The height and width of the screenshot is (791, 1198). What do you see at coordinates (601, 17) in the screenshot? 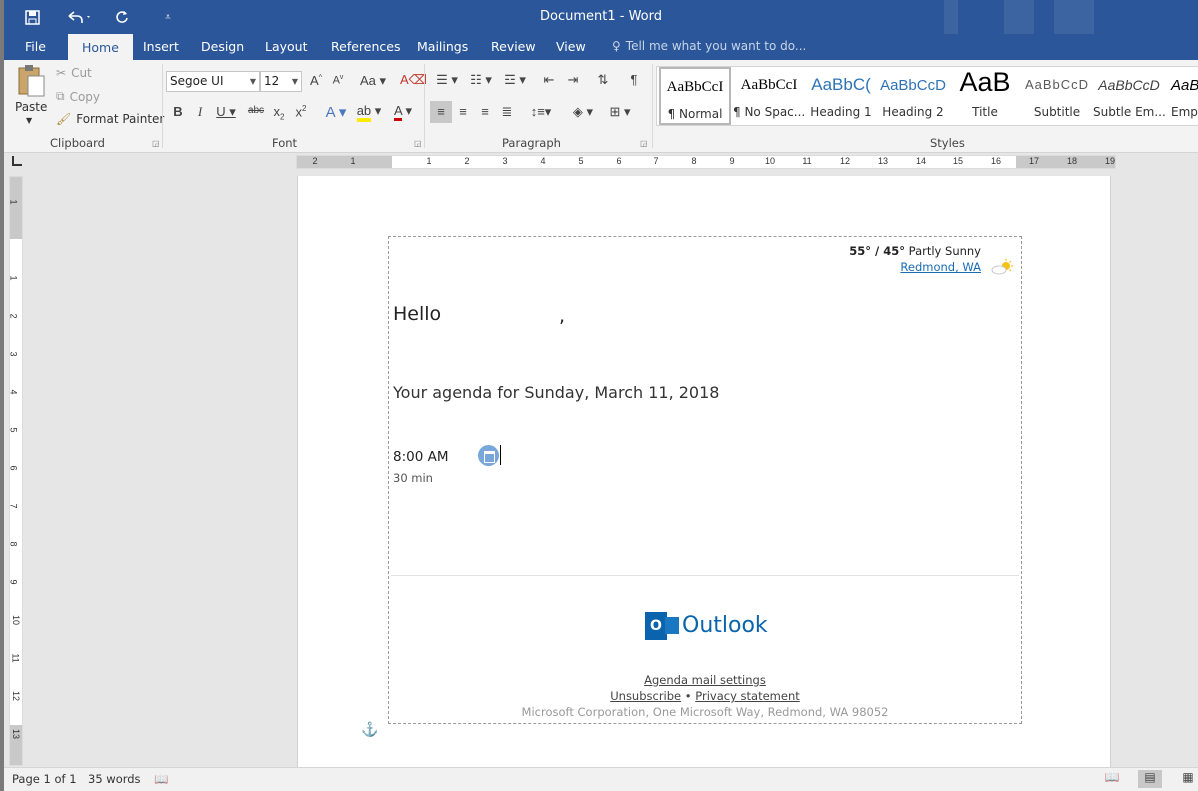
I see `title-bar: ⩡ Document1 - Word` at bounding box center [601, 17].